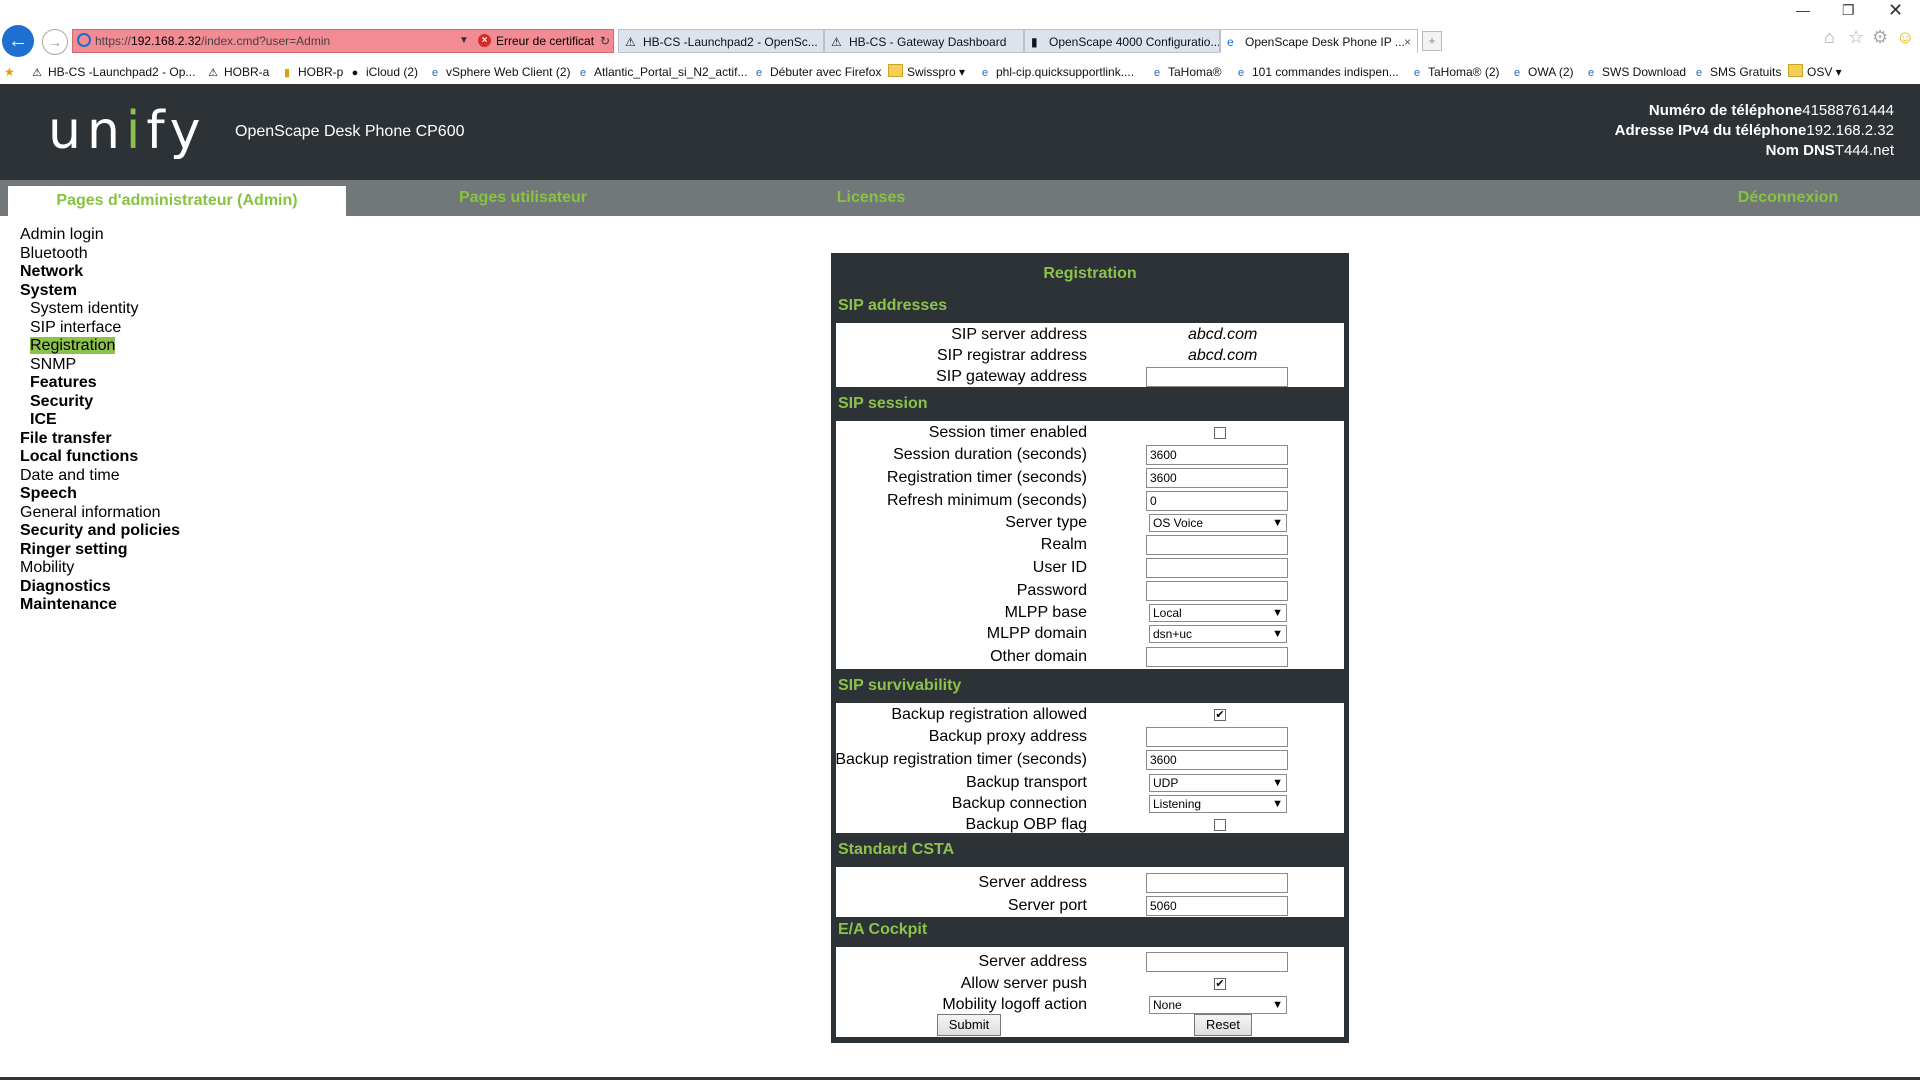 The height and width of the screenshot is (1080, 1920). What do you see at coordinates (100, 605) in the screenshot?
I see `sidebar-item-maintenance: Maintenance` at bounding box center [100, 605].